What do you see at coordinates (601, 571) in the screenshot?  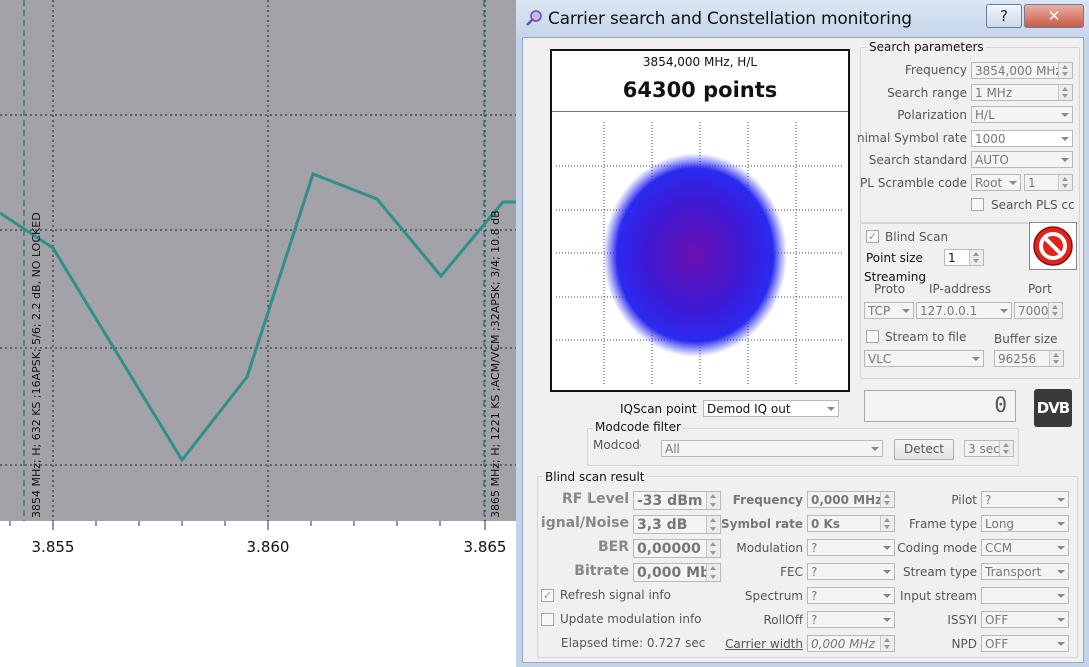 I see `bitrate-label: Bitrate` at bounding box center [601, 571].